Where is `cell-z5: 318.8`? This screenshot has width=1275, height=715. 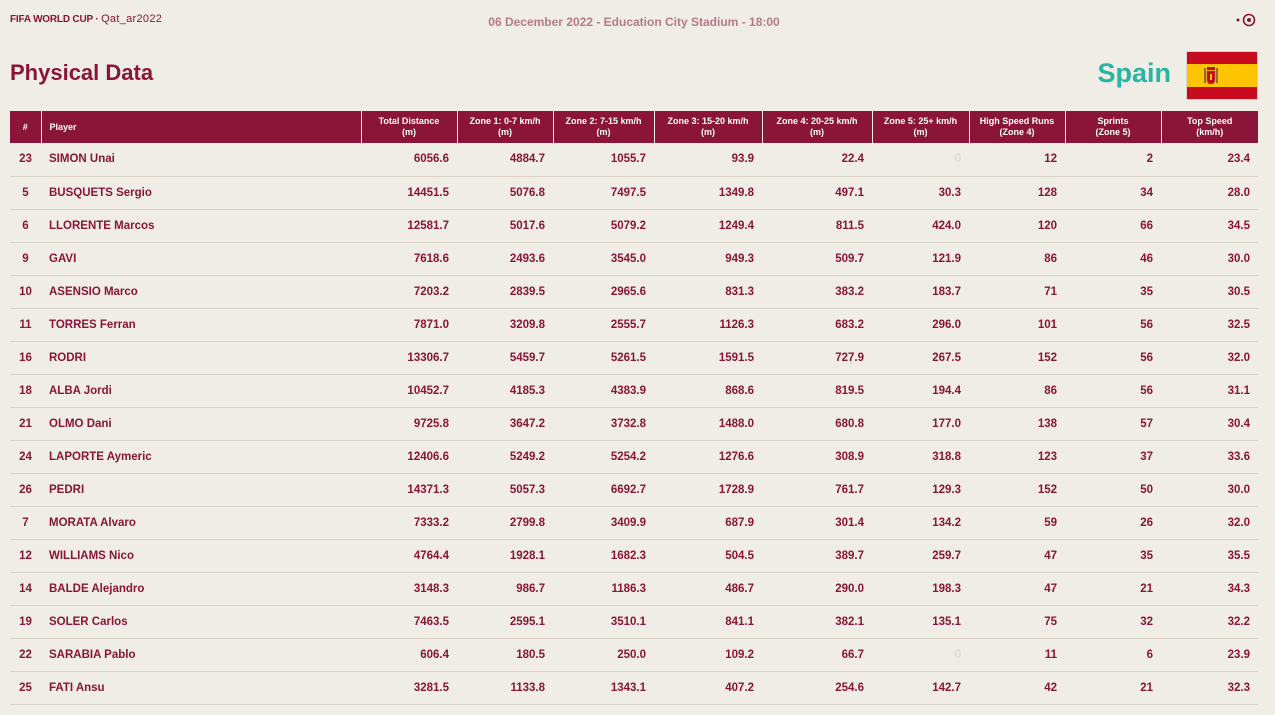 cell-z5: 318.8 is located at coordinates (920, 457).